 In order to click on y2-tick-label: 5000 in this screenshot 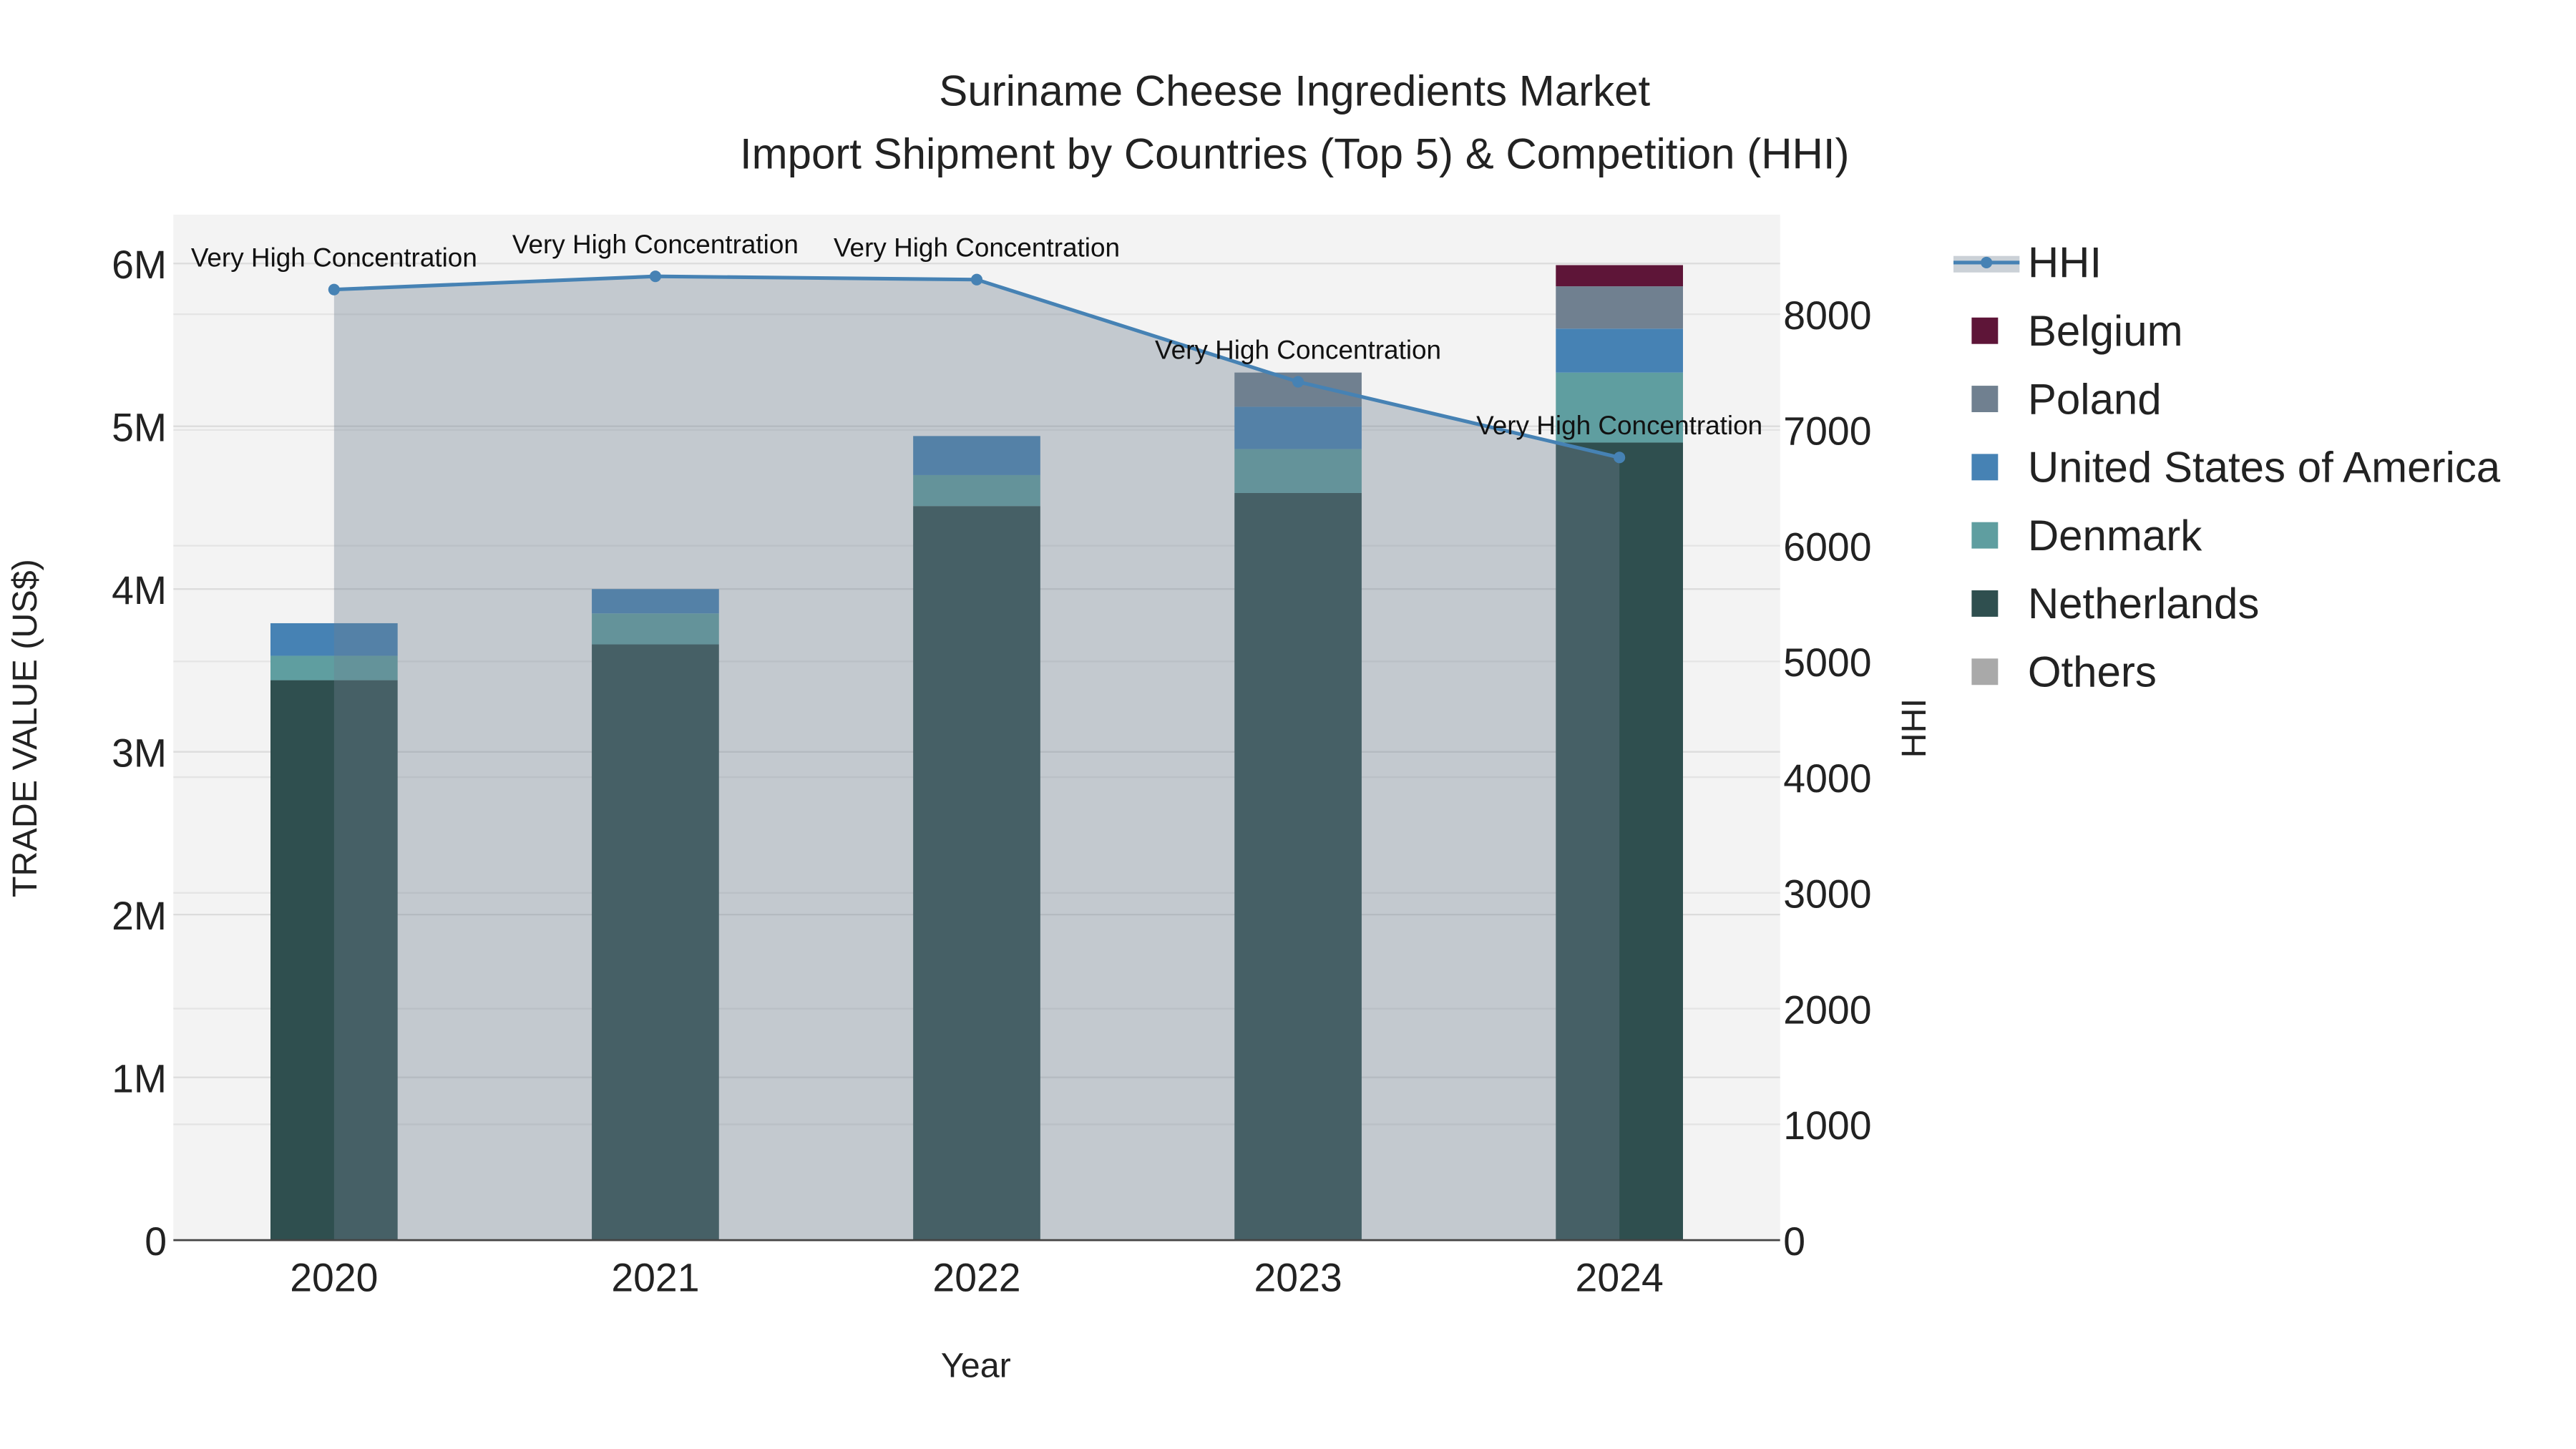, I will do `click(1827, 662)`.